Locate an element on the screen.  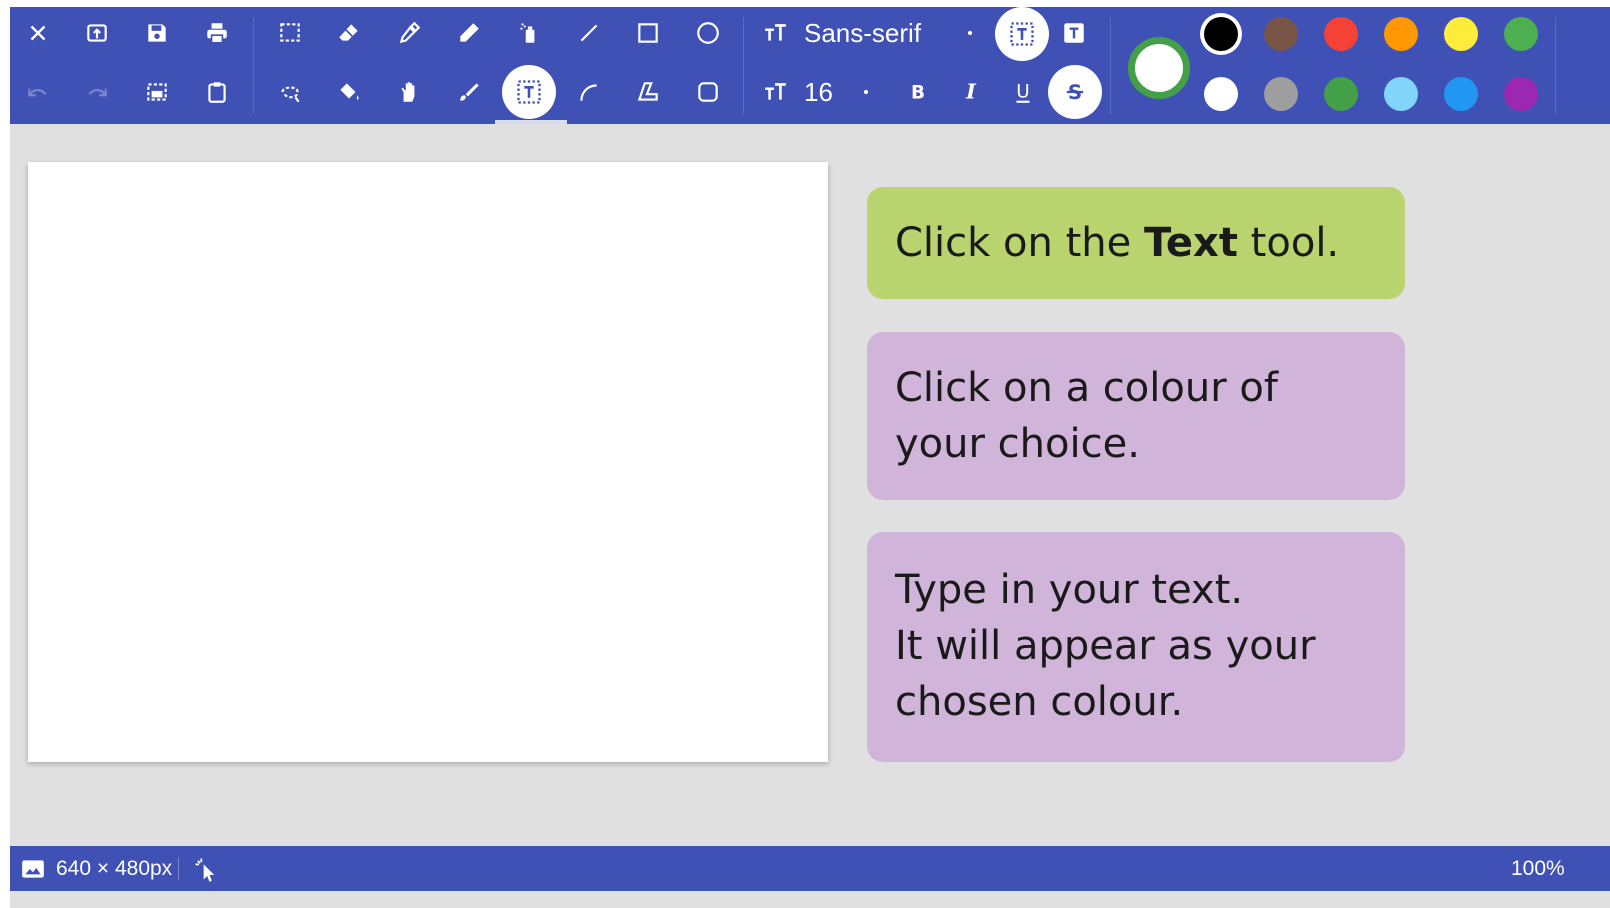
pencil-icon is located at coordinates (469, 33).